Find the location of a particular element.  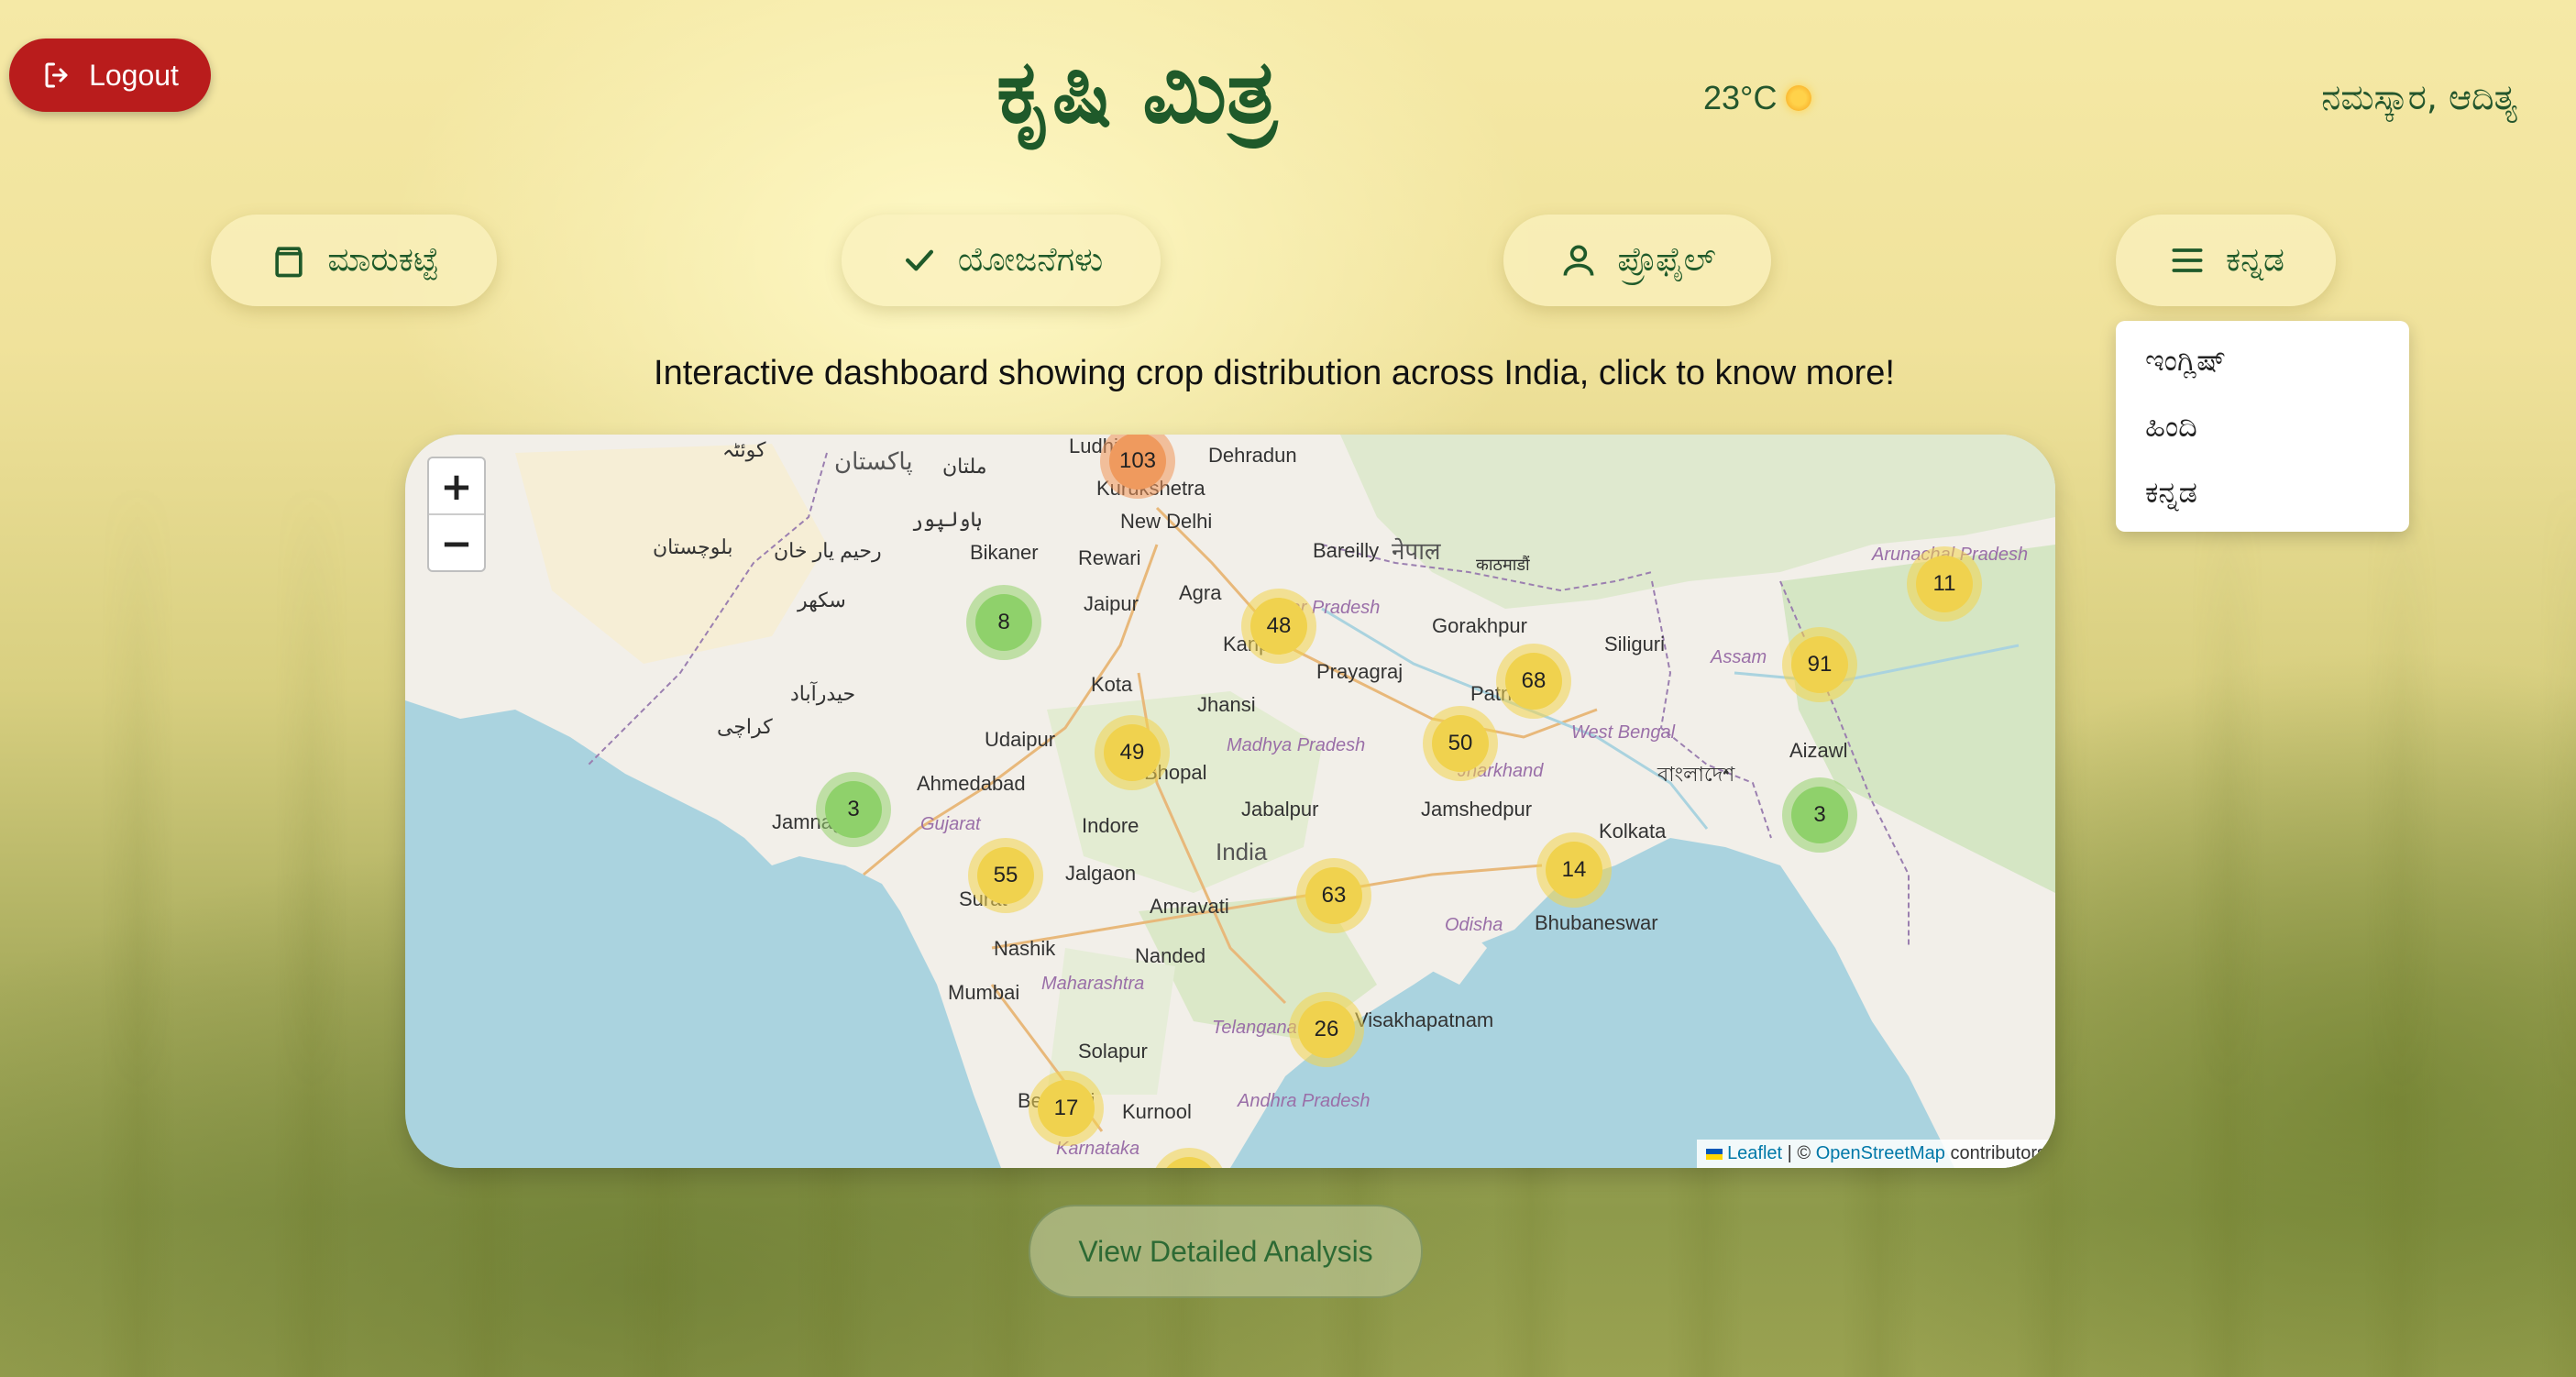

zoom-out-button: − is located at coordinates (457, 542).